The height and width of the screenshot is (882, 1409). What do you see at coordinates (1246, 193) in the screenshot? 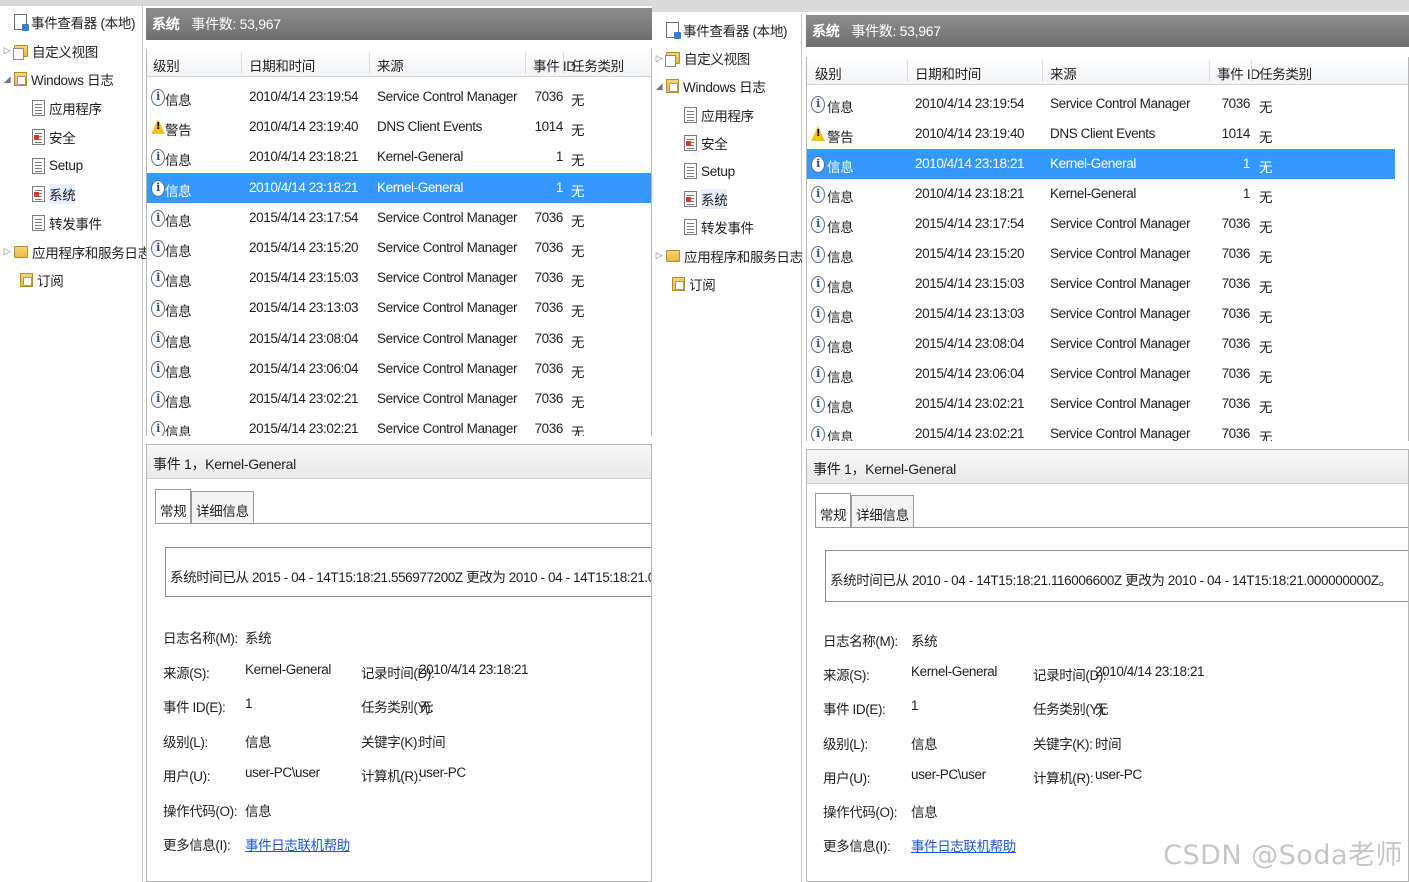
I see `cell-event-id: 1` at bounding box center [1246, 193].